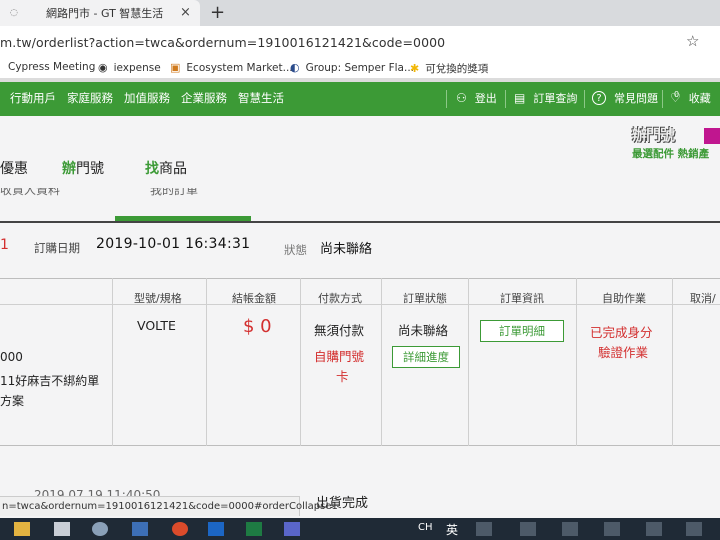  Describe the element at coordinates (425, 298) in the screenshot. I see `header-order-status: 訂單狀態` at that location.